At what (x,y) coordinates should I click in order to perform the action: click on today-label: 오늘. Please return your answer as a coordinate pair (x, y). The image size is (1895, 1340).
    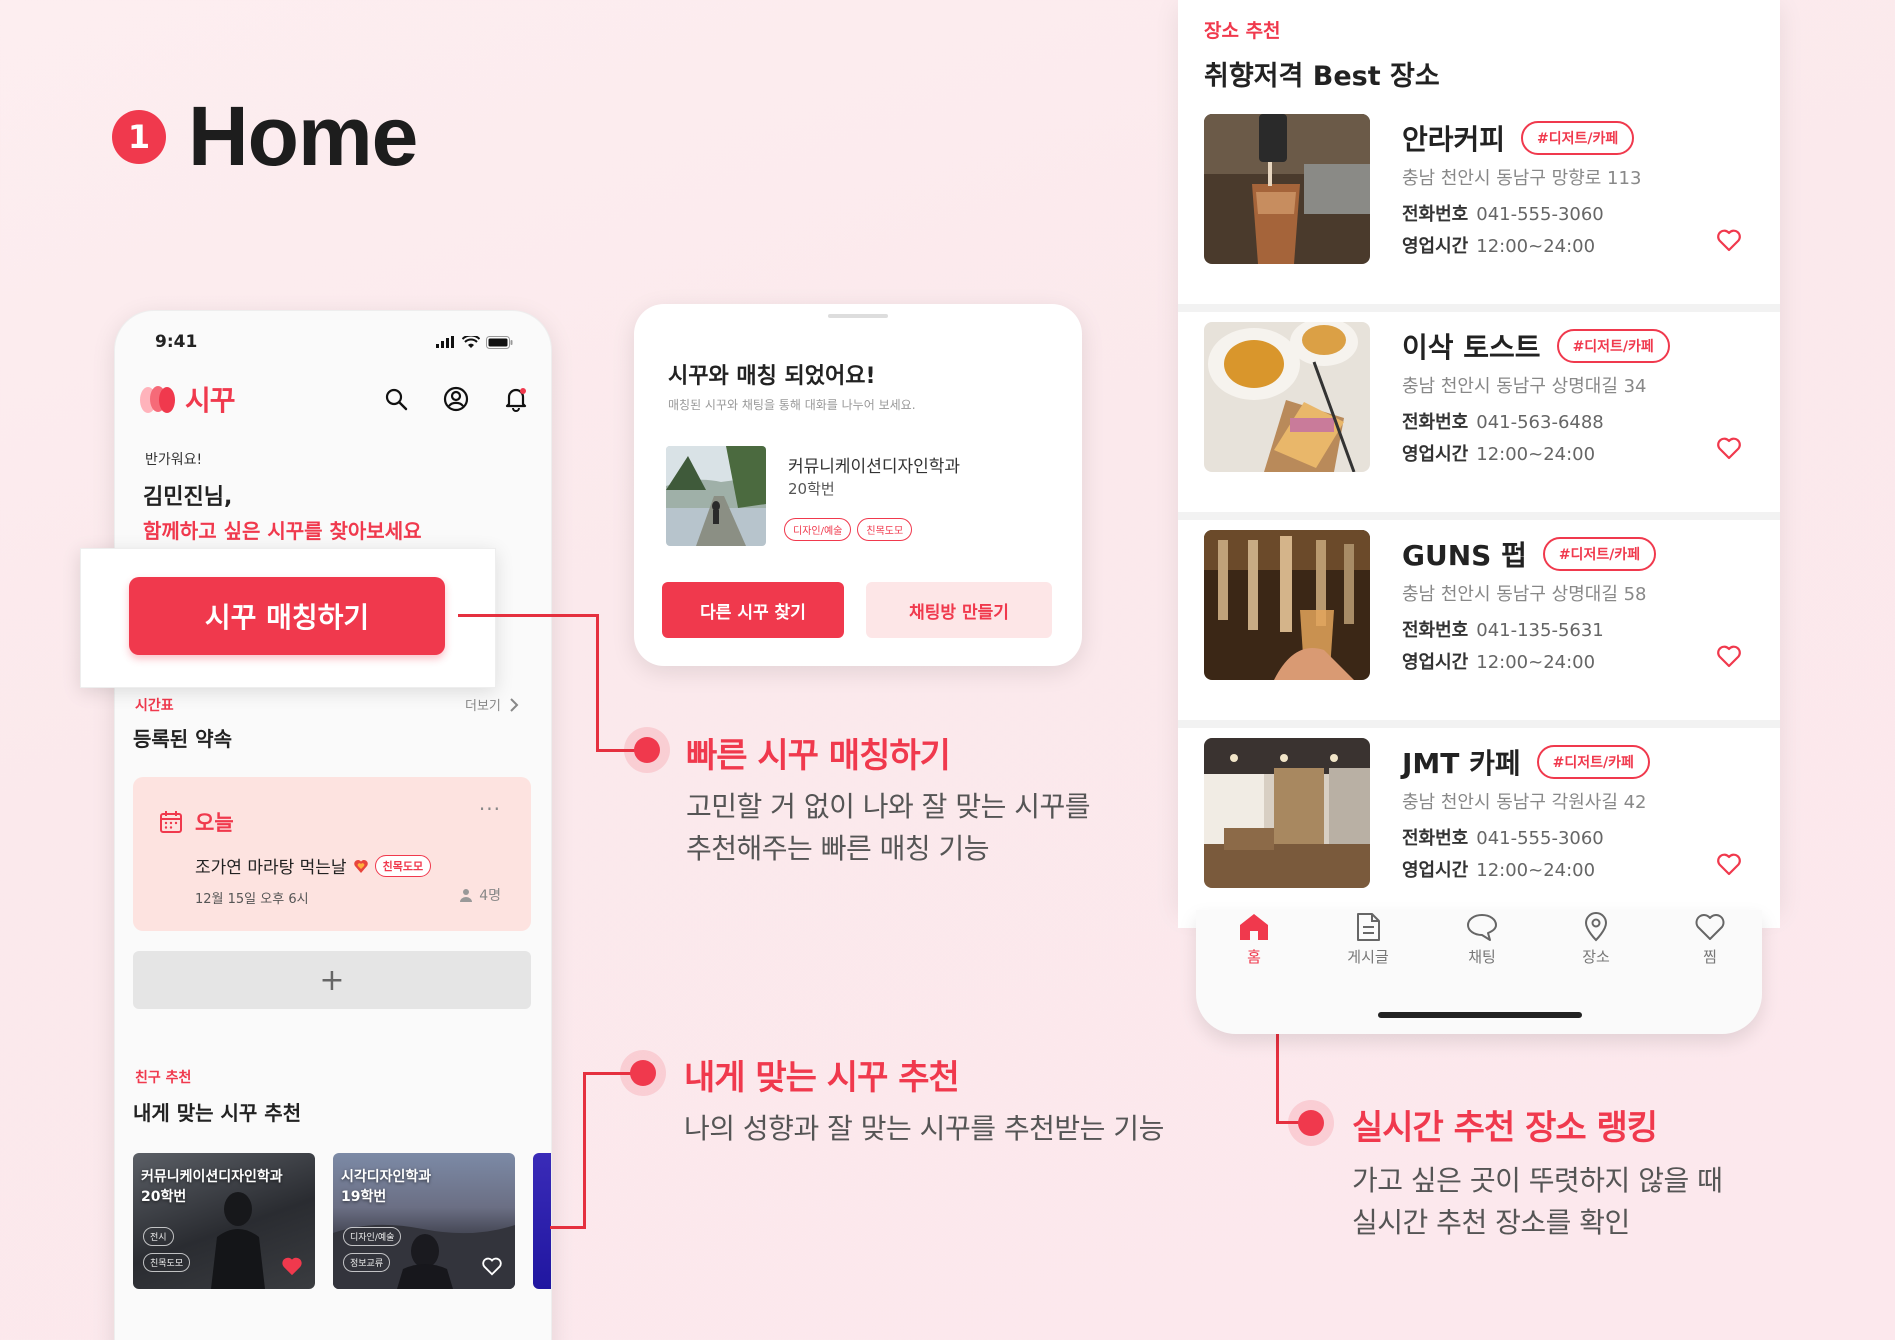
    Looking at the image, I should click on (214, 823).